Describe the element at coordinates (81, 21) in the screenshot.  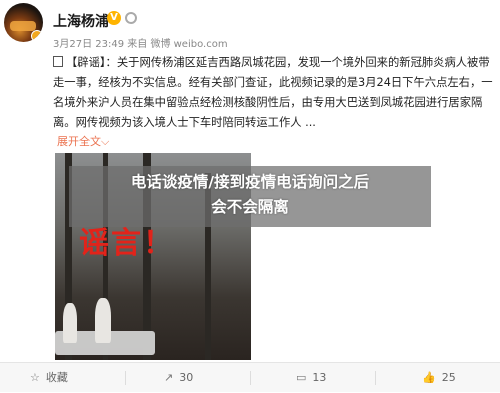
I see `author-name: 上海杨浦` at that location.